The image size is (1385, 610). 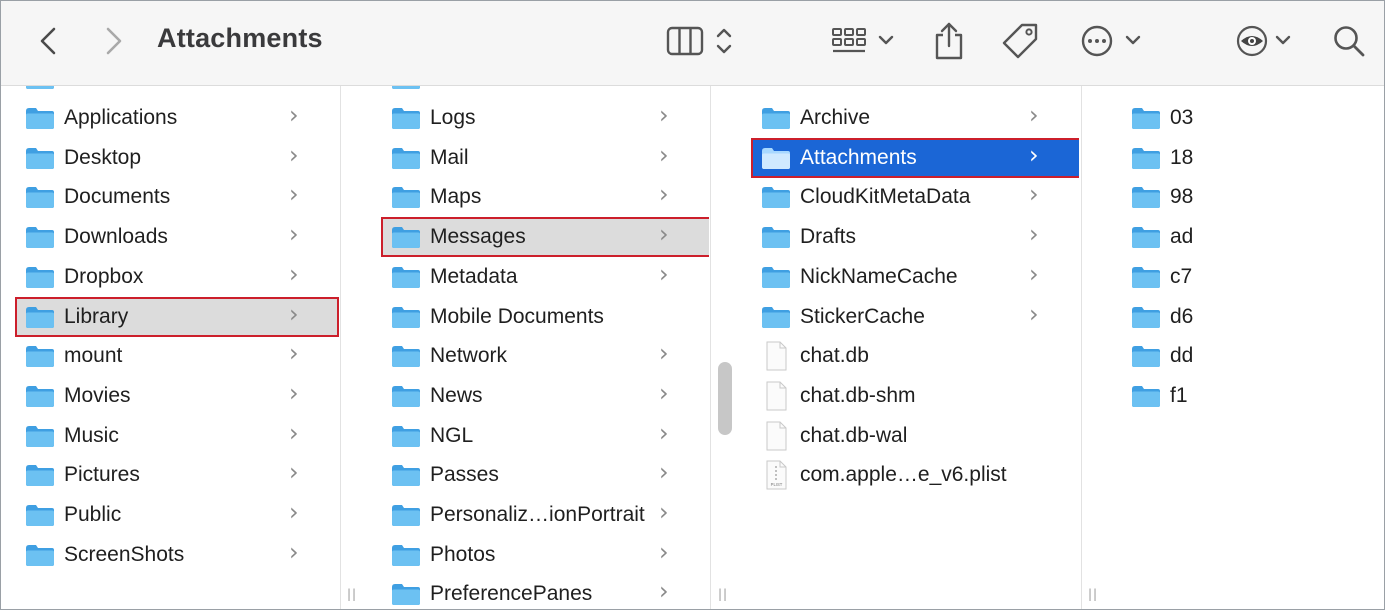 I want to click on column-1-item: Documents ›, so click(x=177, y=197).